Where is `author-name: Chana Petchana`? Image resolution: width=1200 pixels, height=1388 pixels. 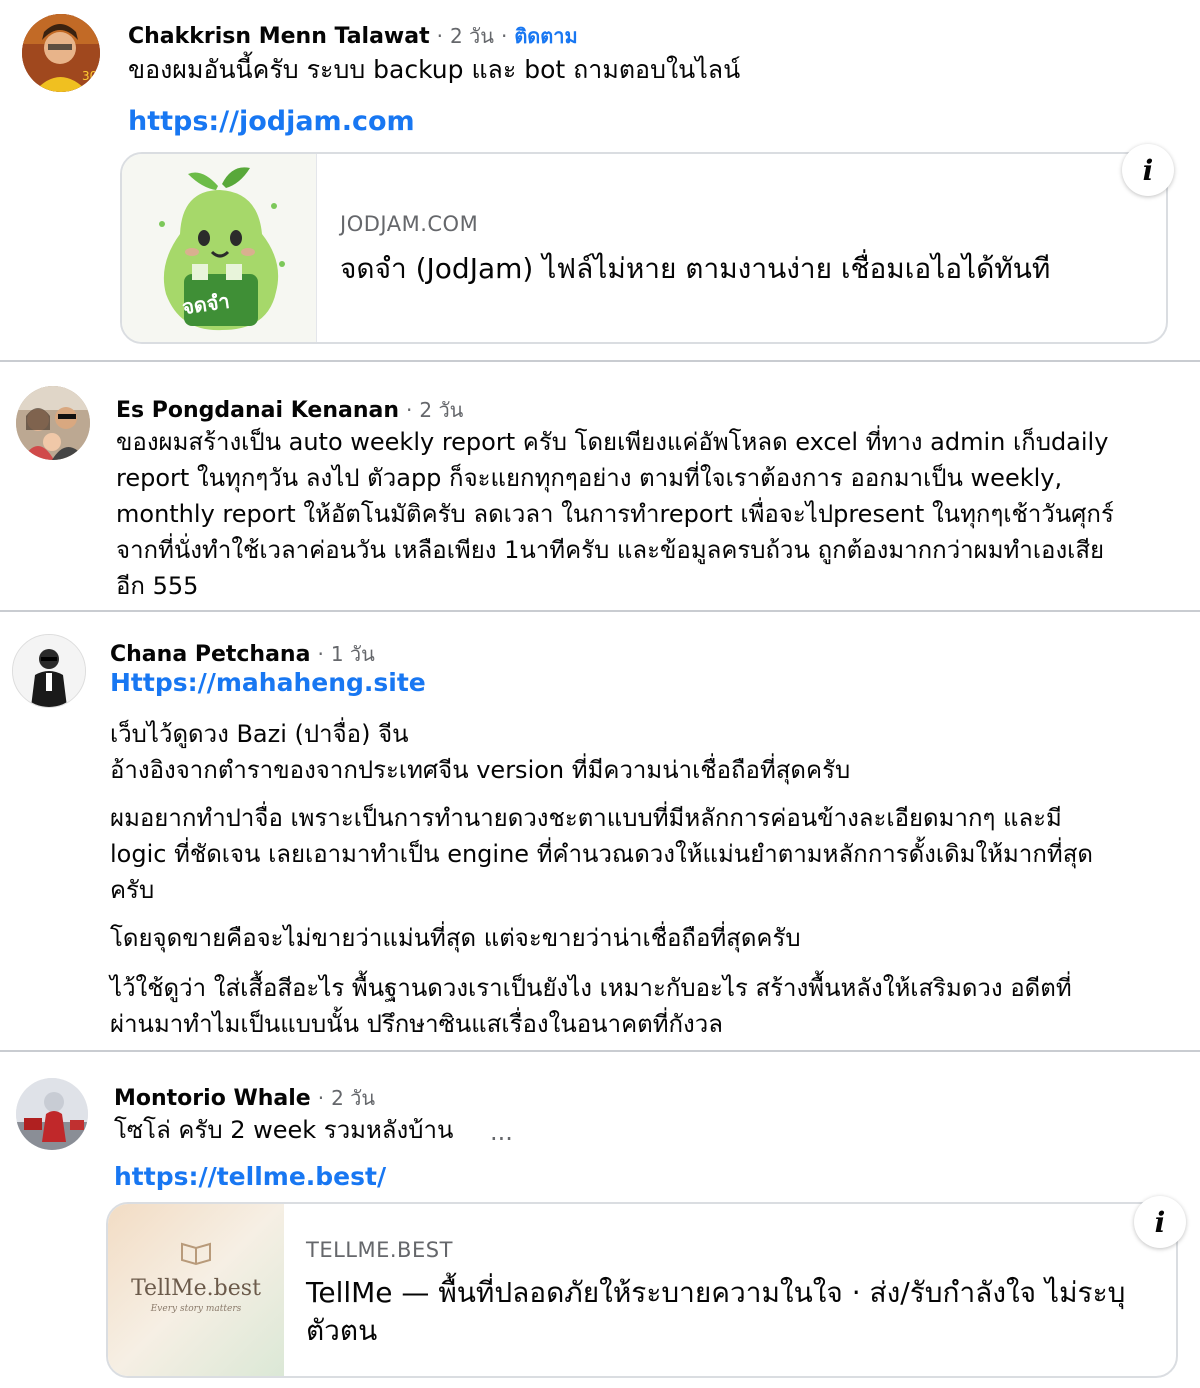
author-name: Chana Petchana is located at coordinates (210, 654).